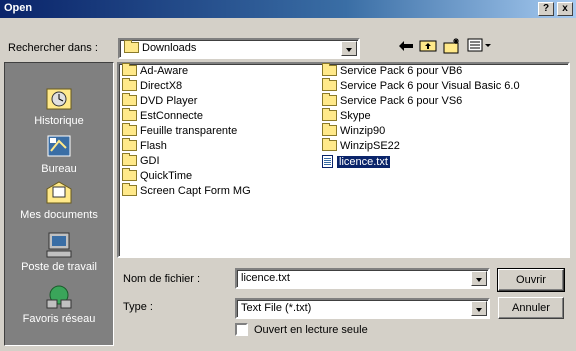  What do you see at coordinates (59, 245) in the screenshot?
I see `my-computer-icon` at bounding box center [59, 245].